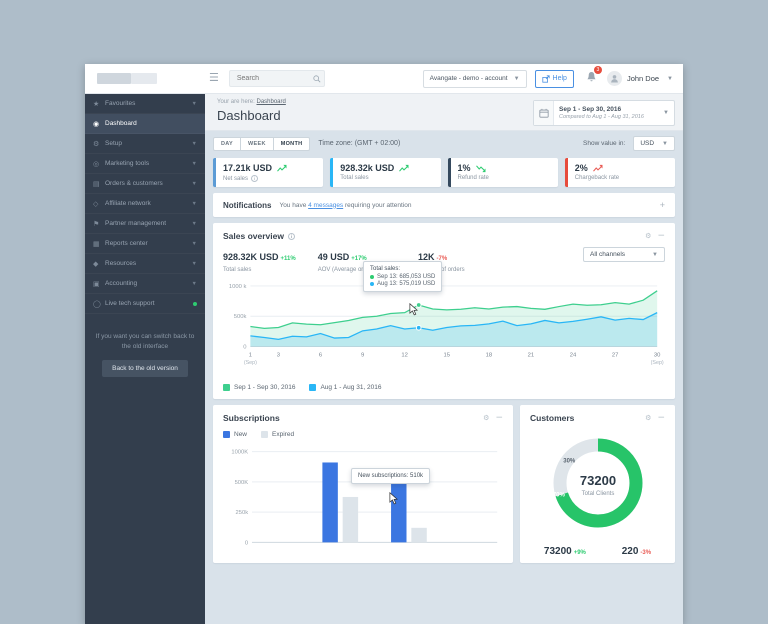 The height and width of the screenshot is (624, 768). What do you see at coordinates (145, 144) in the screenshot?
I see `sidebar-item-setup: ⚙ Setup ▼` at bounding box center [145, 144].